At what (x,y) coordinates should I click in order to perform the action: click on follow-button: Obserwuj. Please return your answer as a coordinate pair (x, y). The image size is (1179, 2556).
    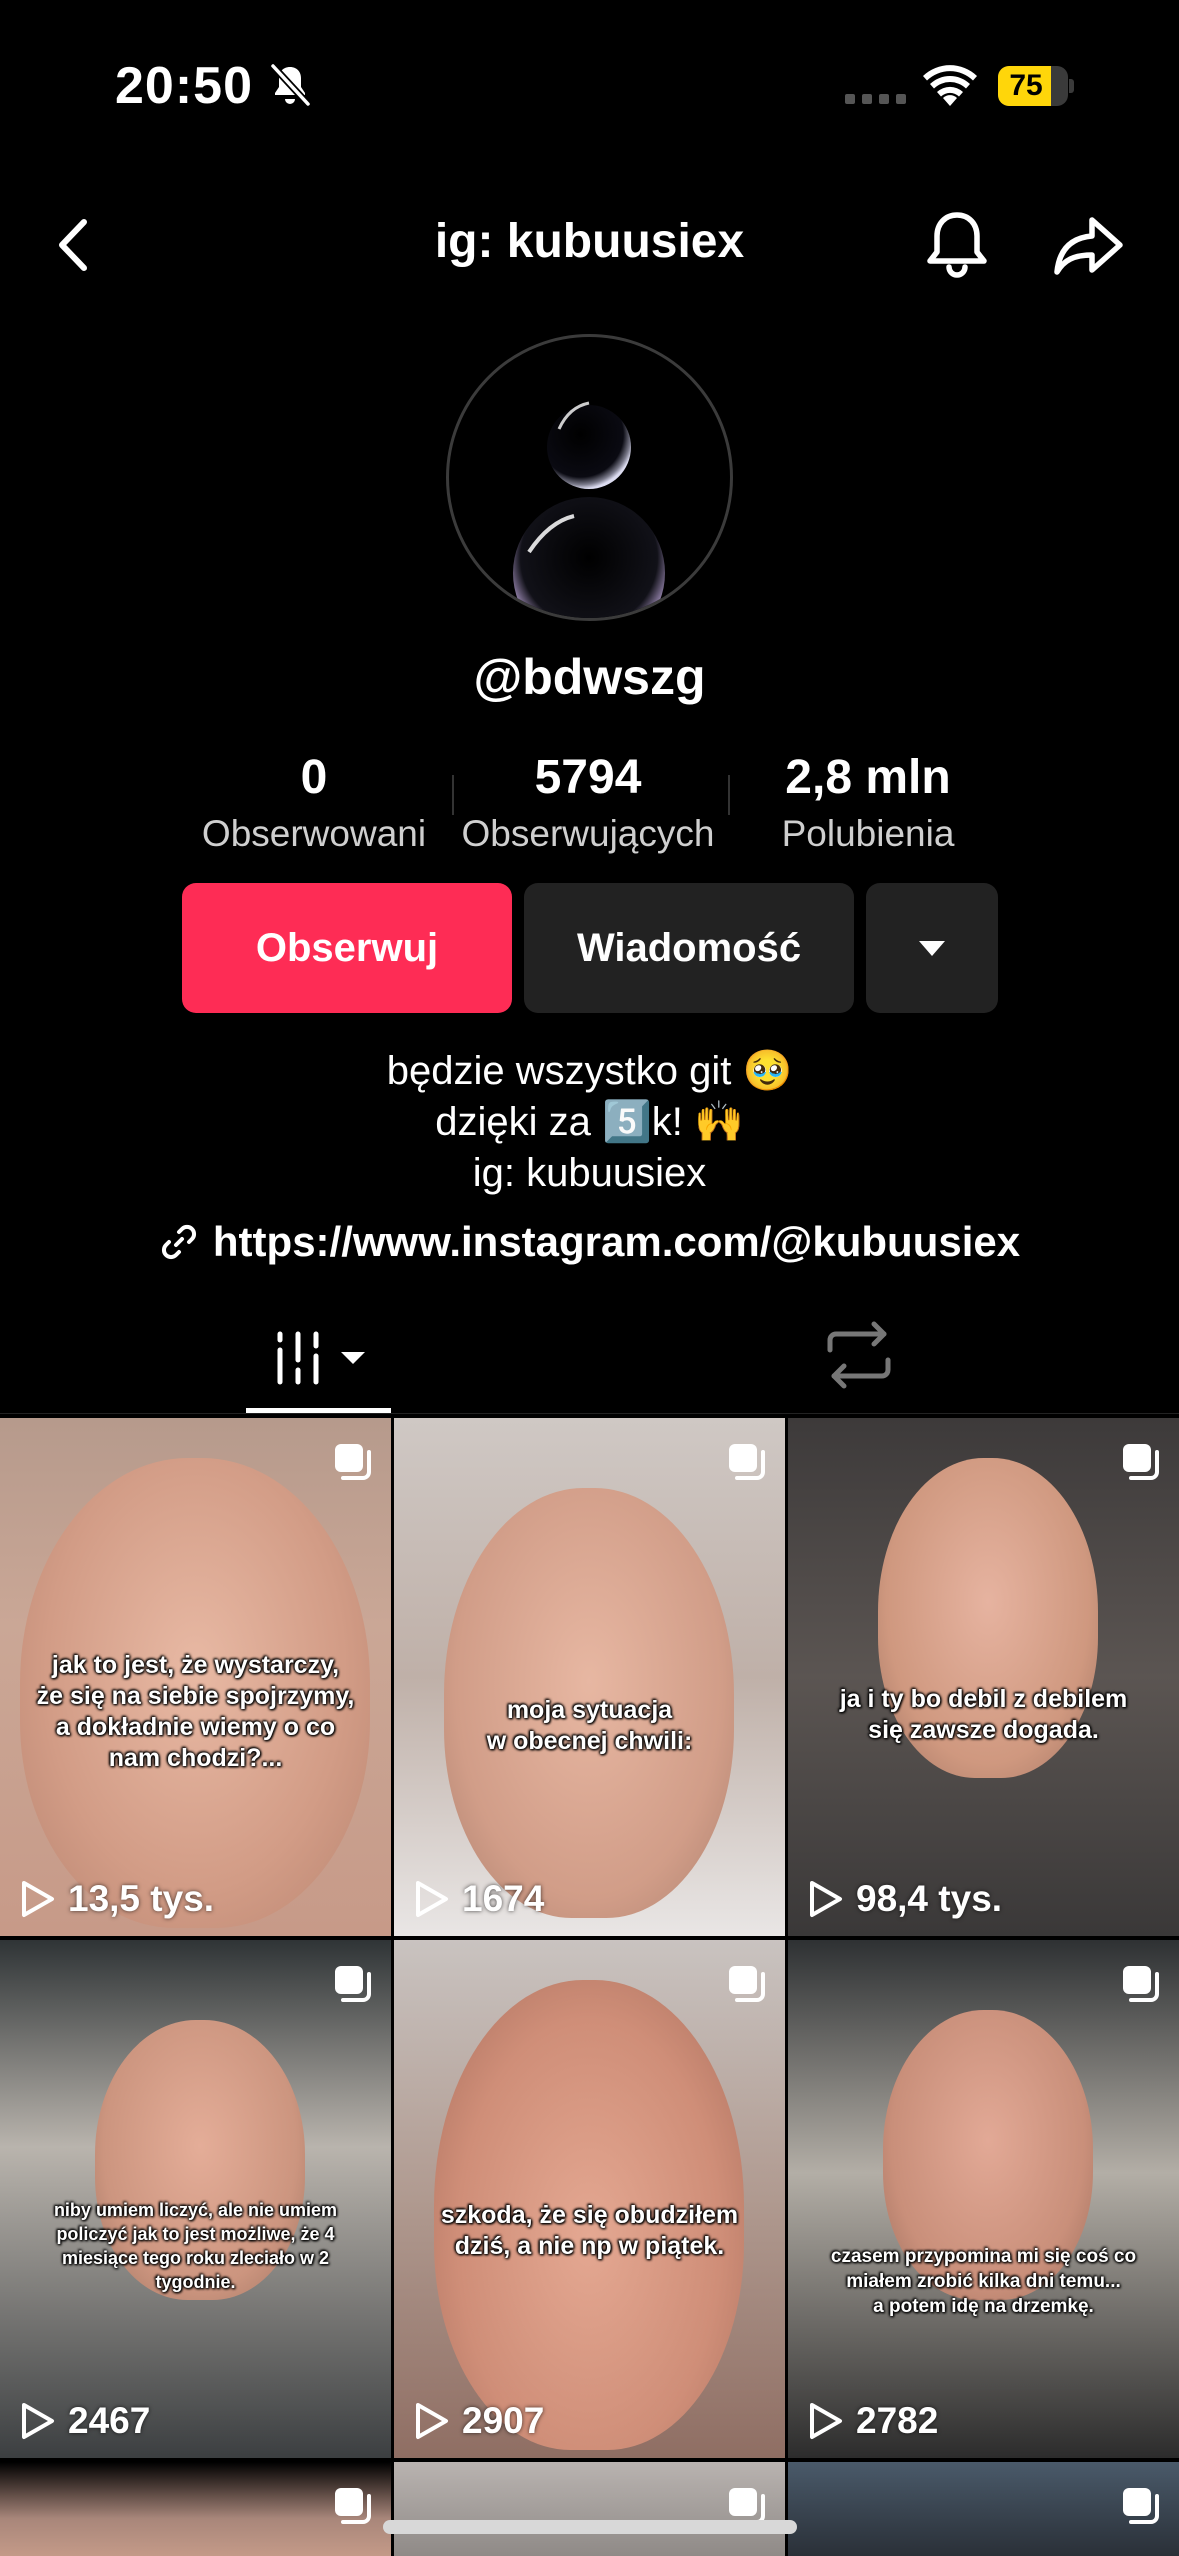
    Looking at the image, I should click on (347, 948).